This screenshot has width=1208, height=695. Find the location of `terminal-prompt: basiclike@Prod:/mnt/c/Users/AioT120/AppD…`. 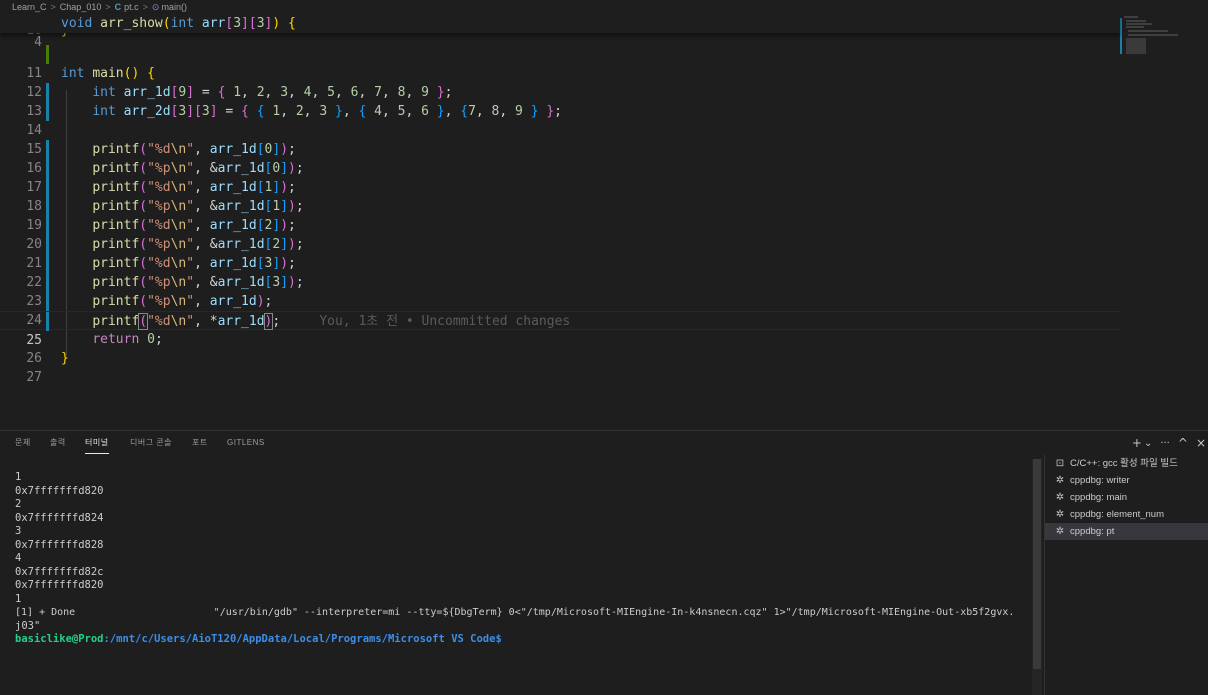

terminal-prompt: basiclike@Prod:/mnt/c/Users/AioT120/AppD… is located at coordinates (525, 640).